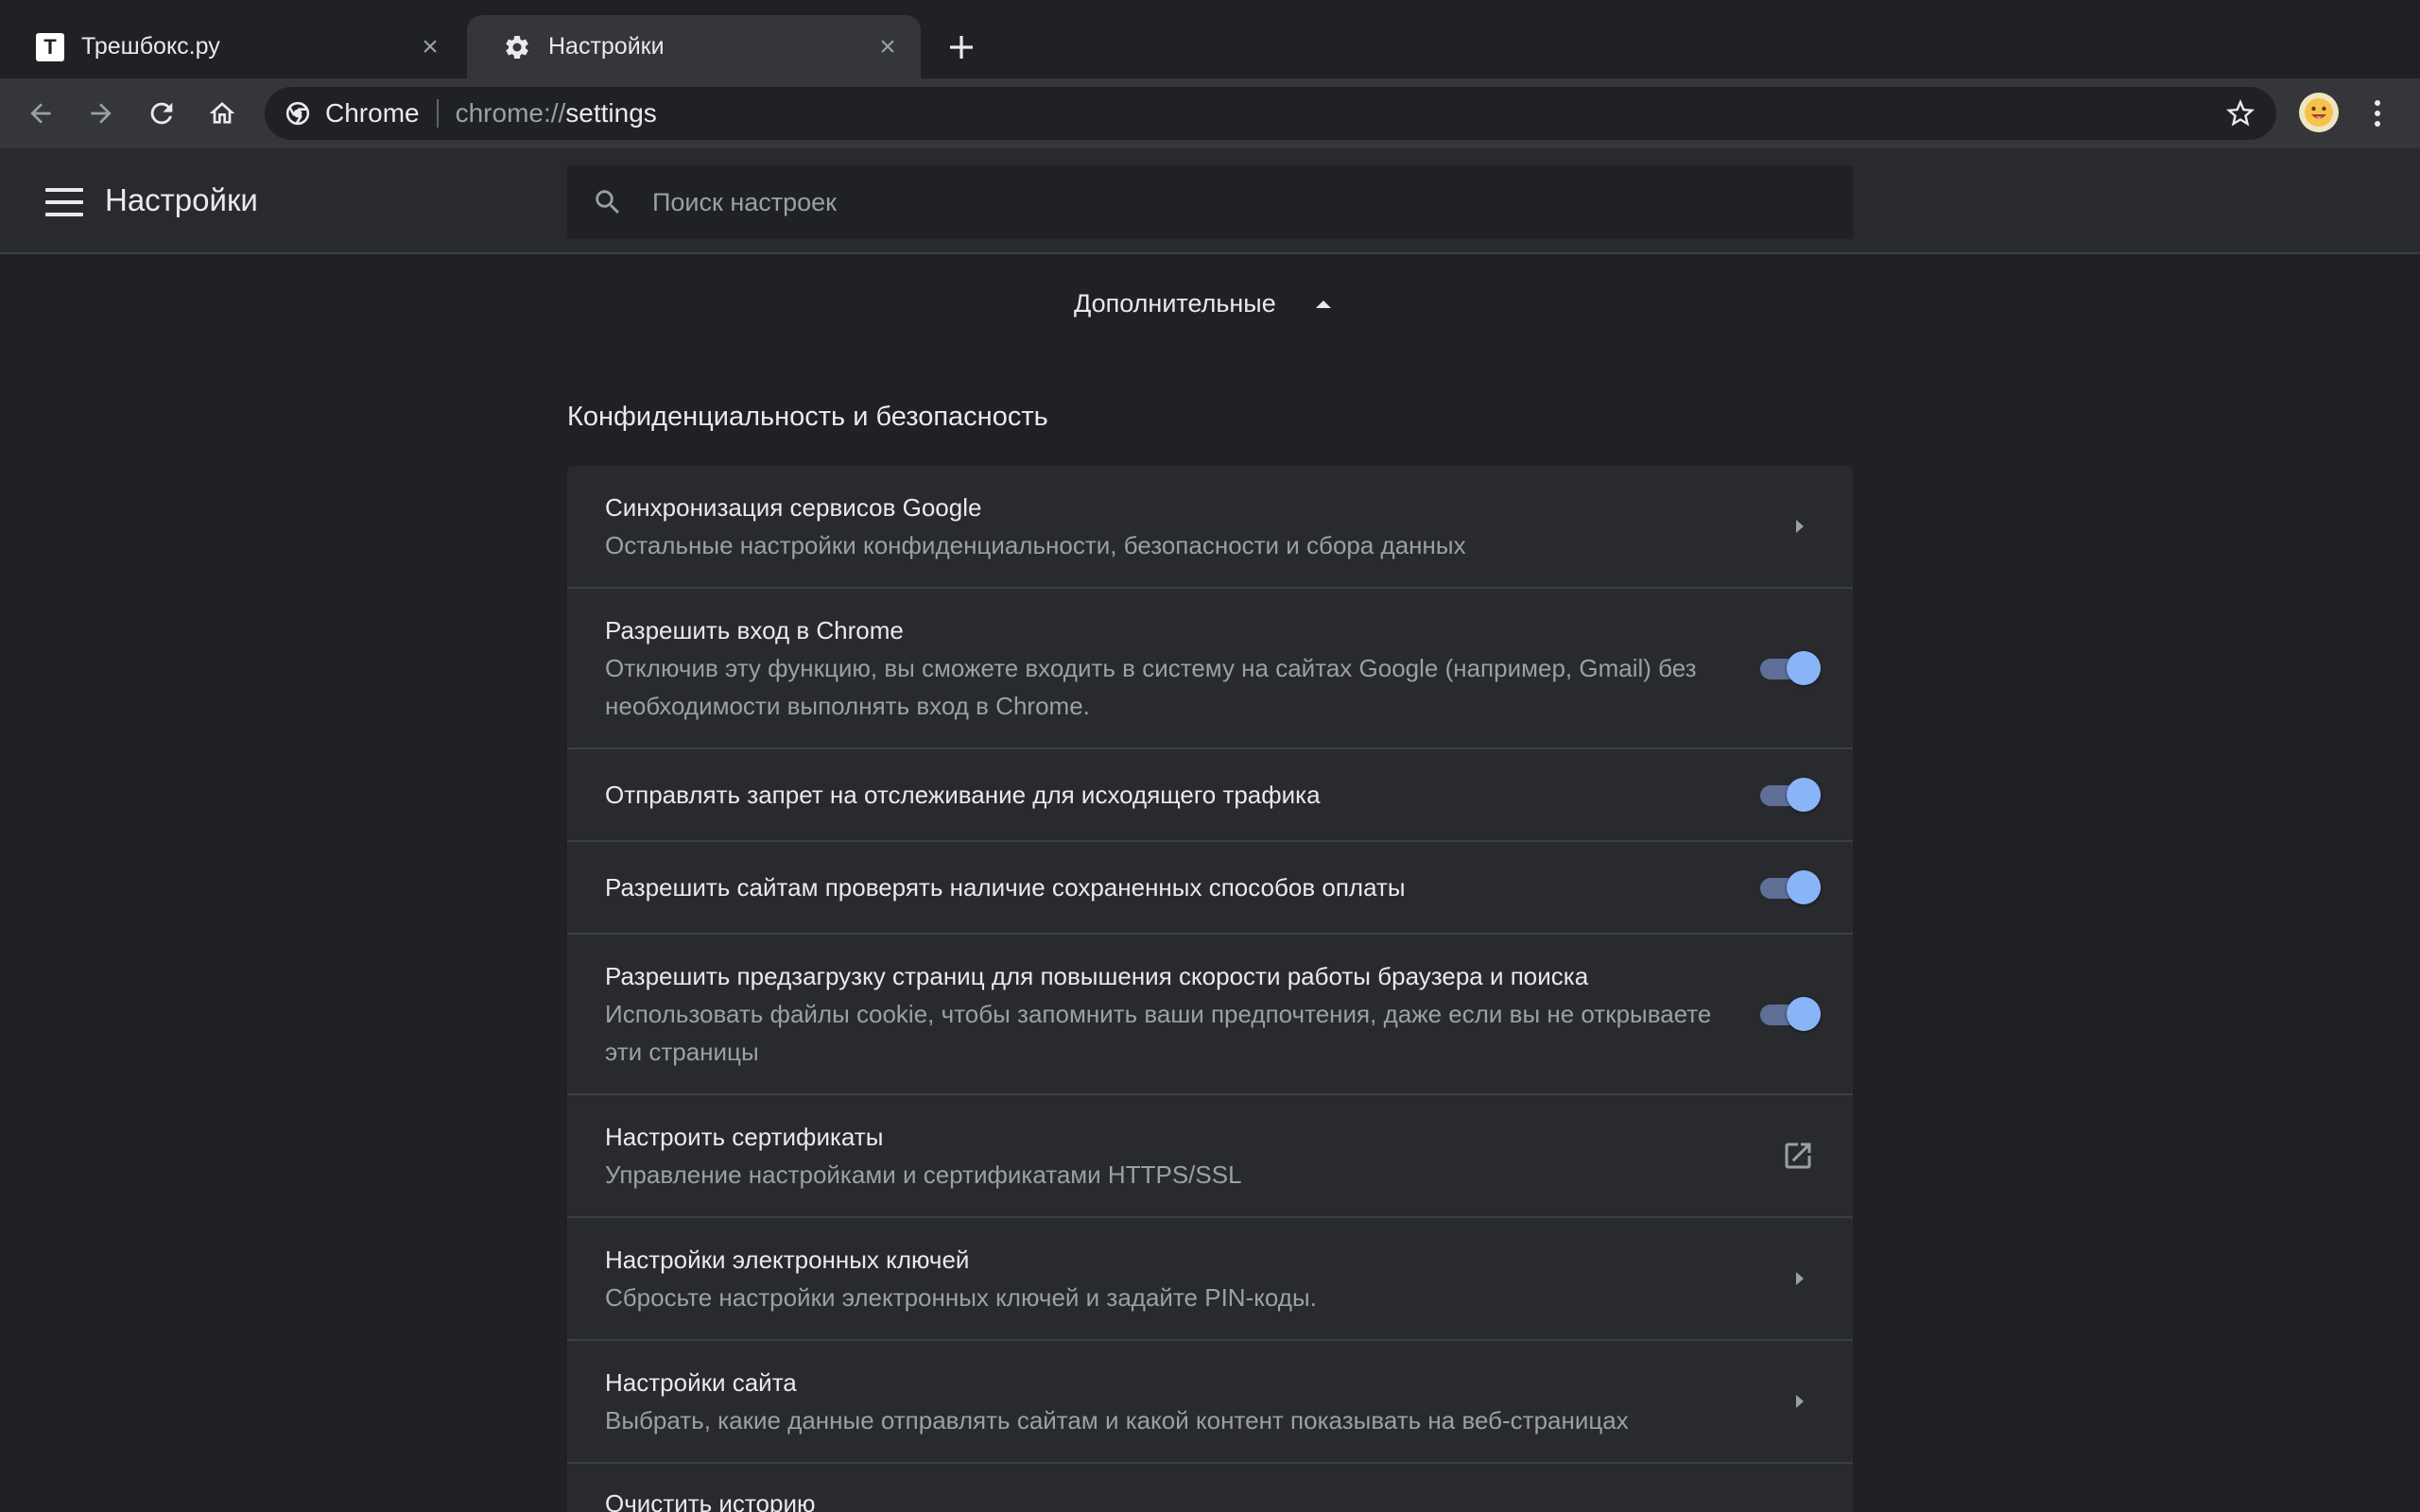  I want to click on advanced-toggle: Дополнительные, so click(1203, 303).